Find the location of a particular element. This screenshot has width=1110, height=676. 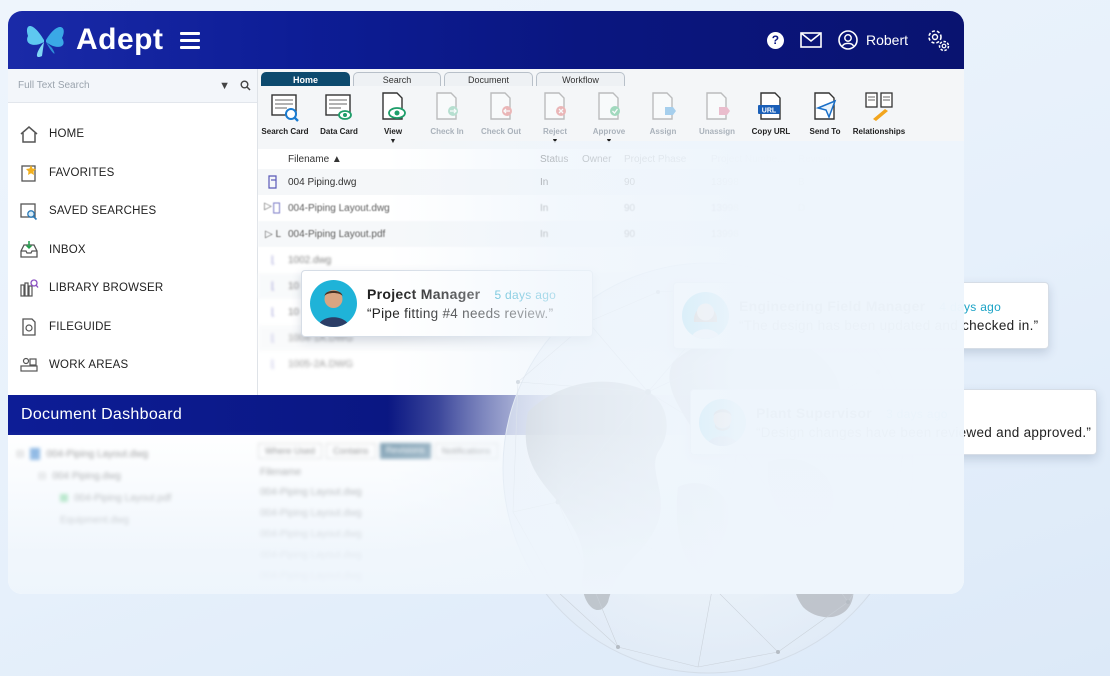

home-icon is located at coordinates (29, 134).